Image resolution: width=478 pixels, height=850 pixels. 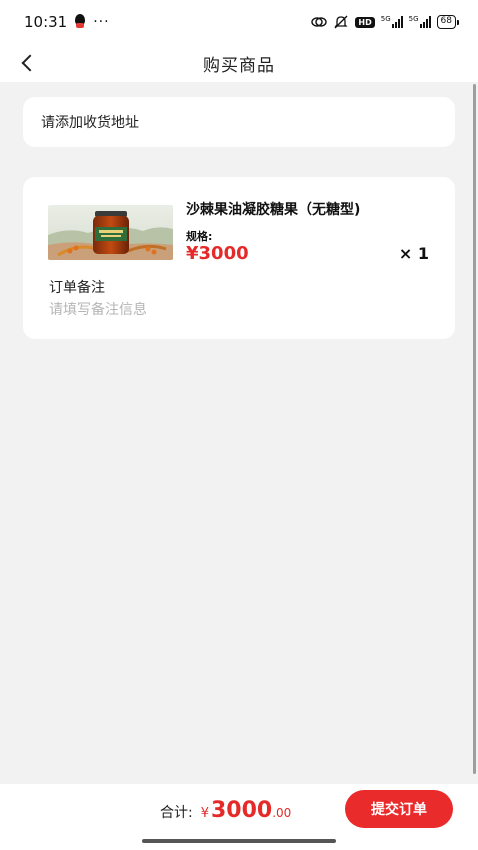 I want to click on signal-label-2: 5G, so click(x=413, y=19).